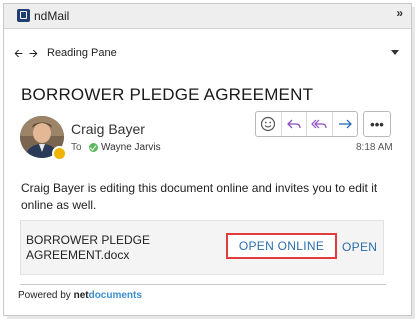 Image resolution: width=417 pixels, height=321 pixels. What do you see at coordinates (294, 124) in the screenshot?
I see `reply-icon` at bounding box center [294, 124].